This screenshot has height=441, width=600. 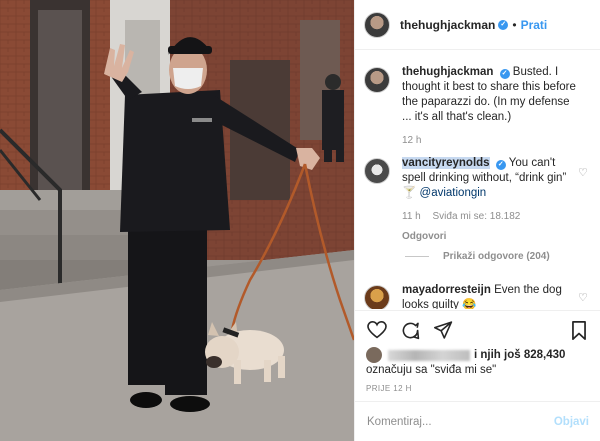 What do you see at coordinates (492, 140) in the screenshot?
I see `caption-meta: 12 h` at bounding box center [492, 140].